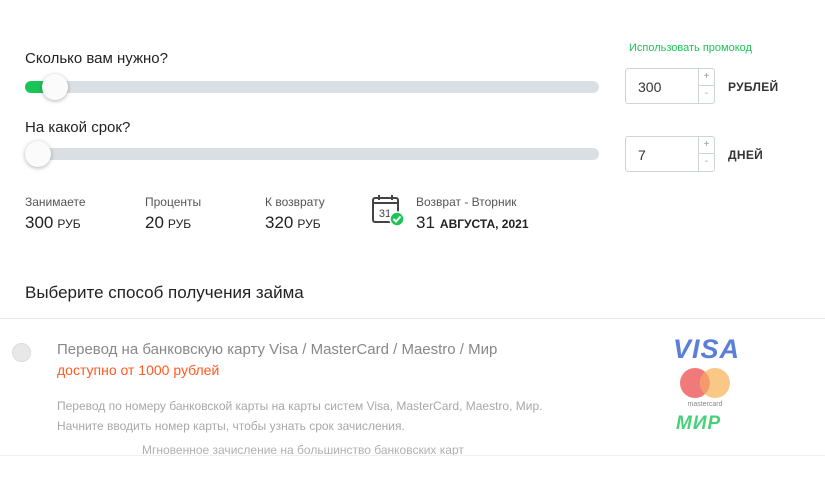  Describe the element at coordinates (39, 222) in the screenshot. I see `borrow-amount: 300` at that location.